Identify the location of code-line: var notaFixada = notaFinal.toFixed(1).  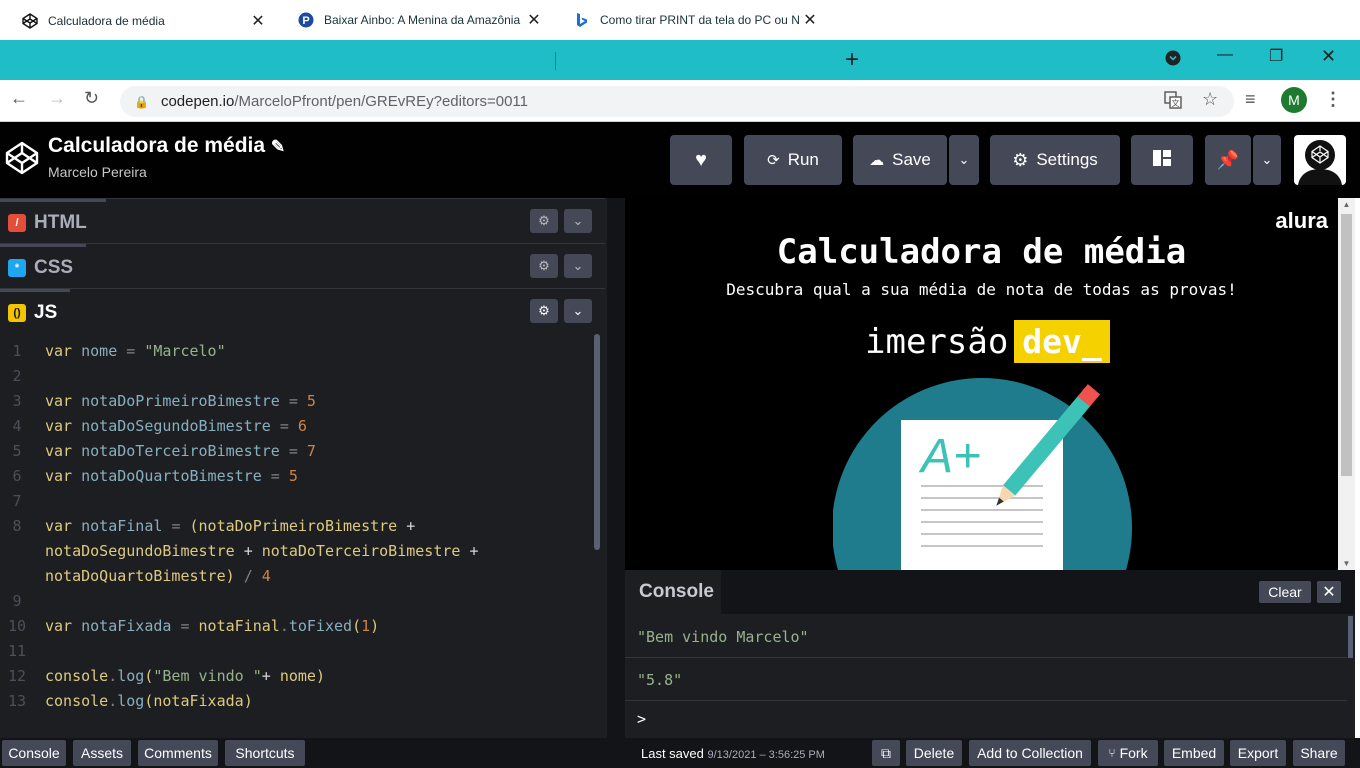
(212, 626).